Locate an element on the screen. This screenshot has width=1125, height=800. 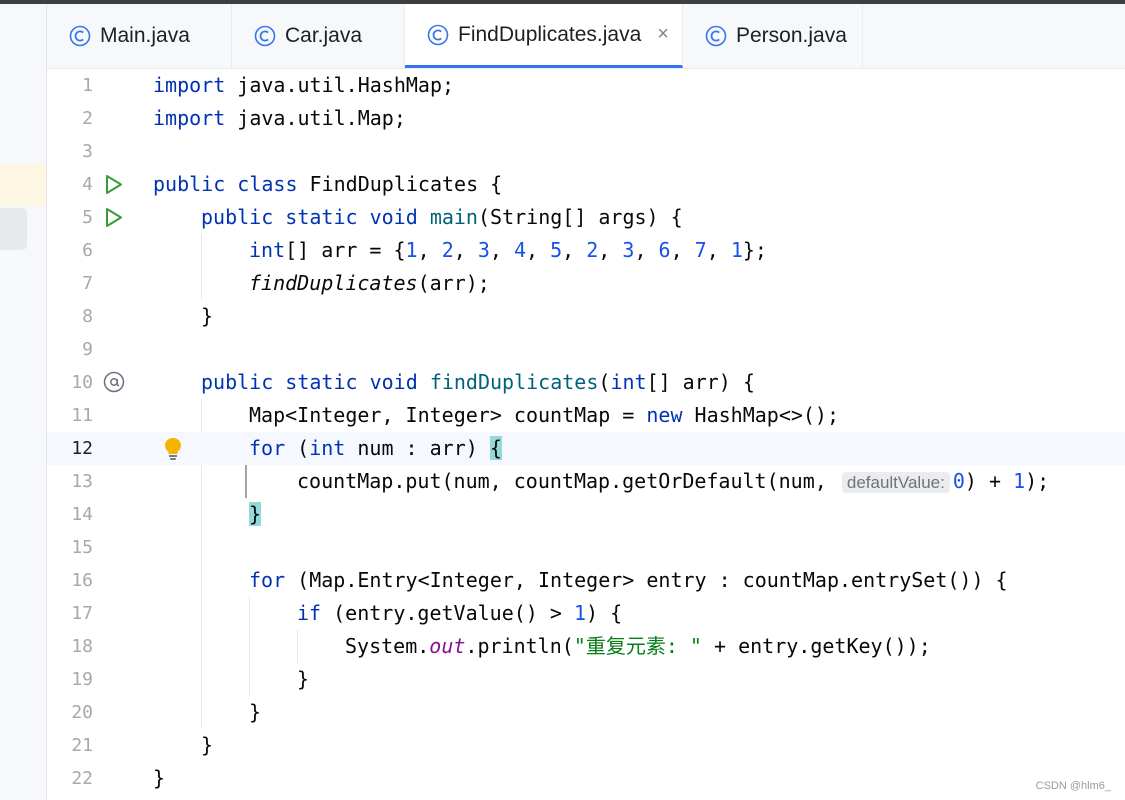
tab-label: FindDuplicates.java is located at coordinates (550, 34).